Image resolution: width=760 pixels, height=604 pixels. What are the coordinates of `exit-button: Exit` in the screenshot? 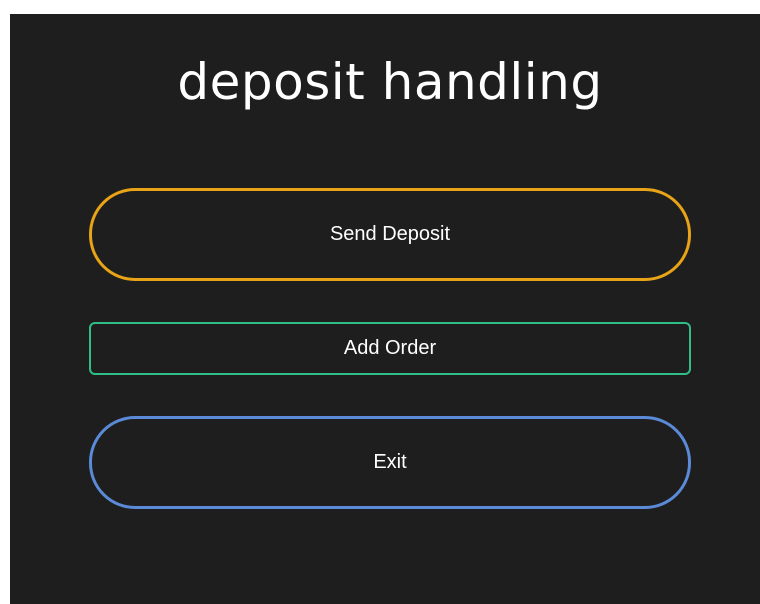 It's located at (390, 462).